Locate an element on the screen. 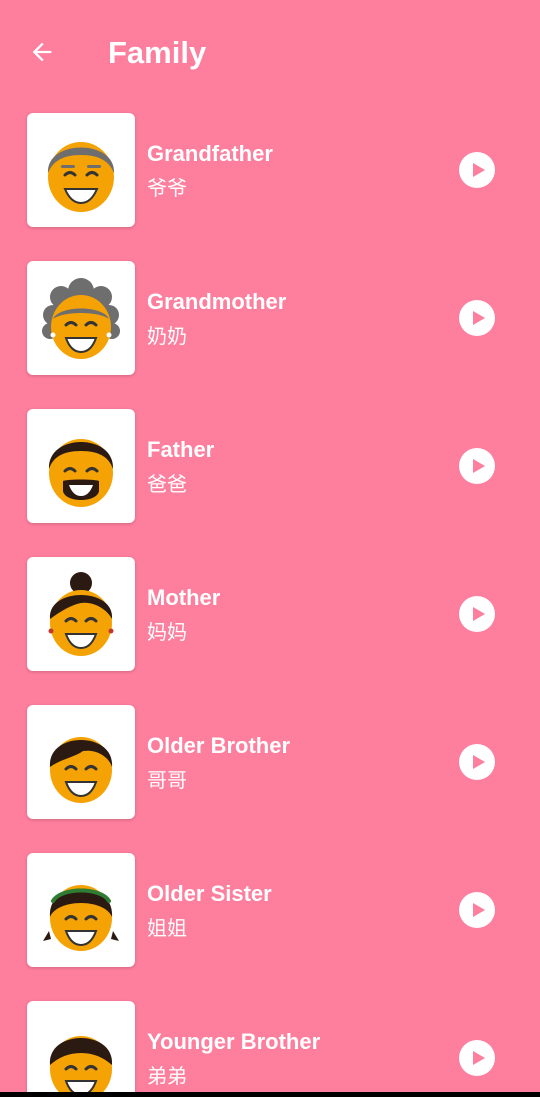  father-avatar-icon is located at coordinates (81, 473).